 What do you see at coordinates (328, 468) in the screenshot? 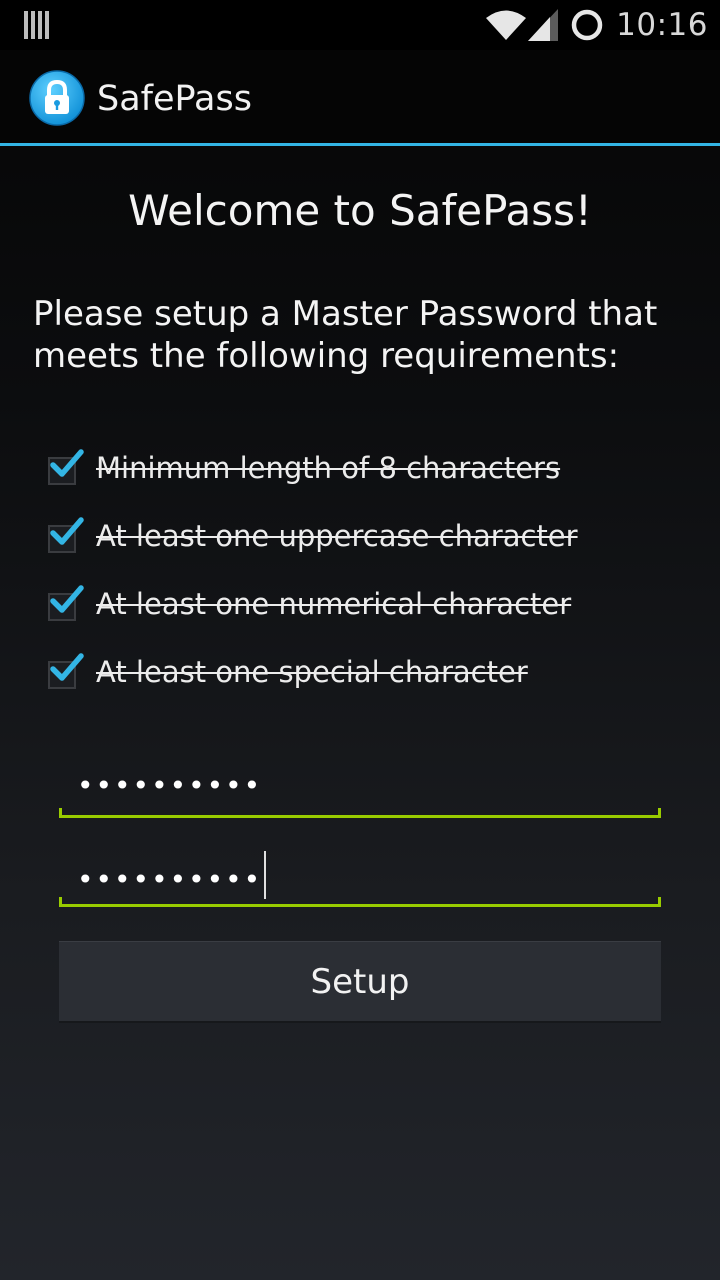
I see `requirement-label: Minimum length of 8 characters` at bounding box center [328, 468].